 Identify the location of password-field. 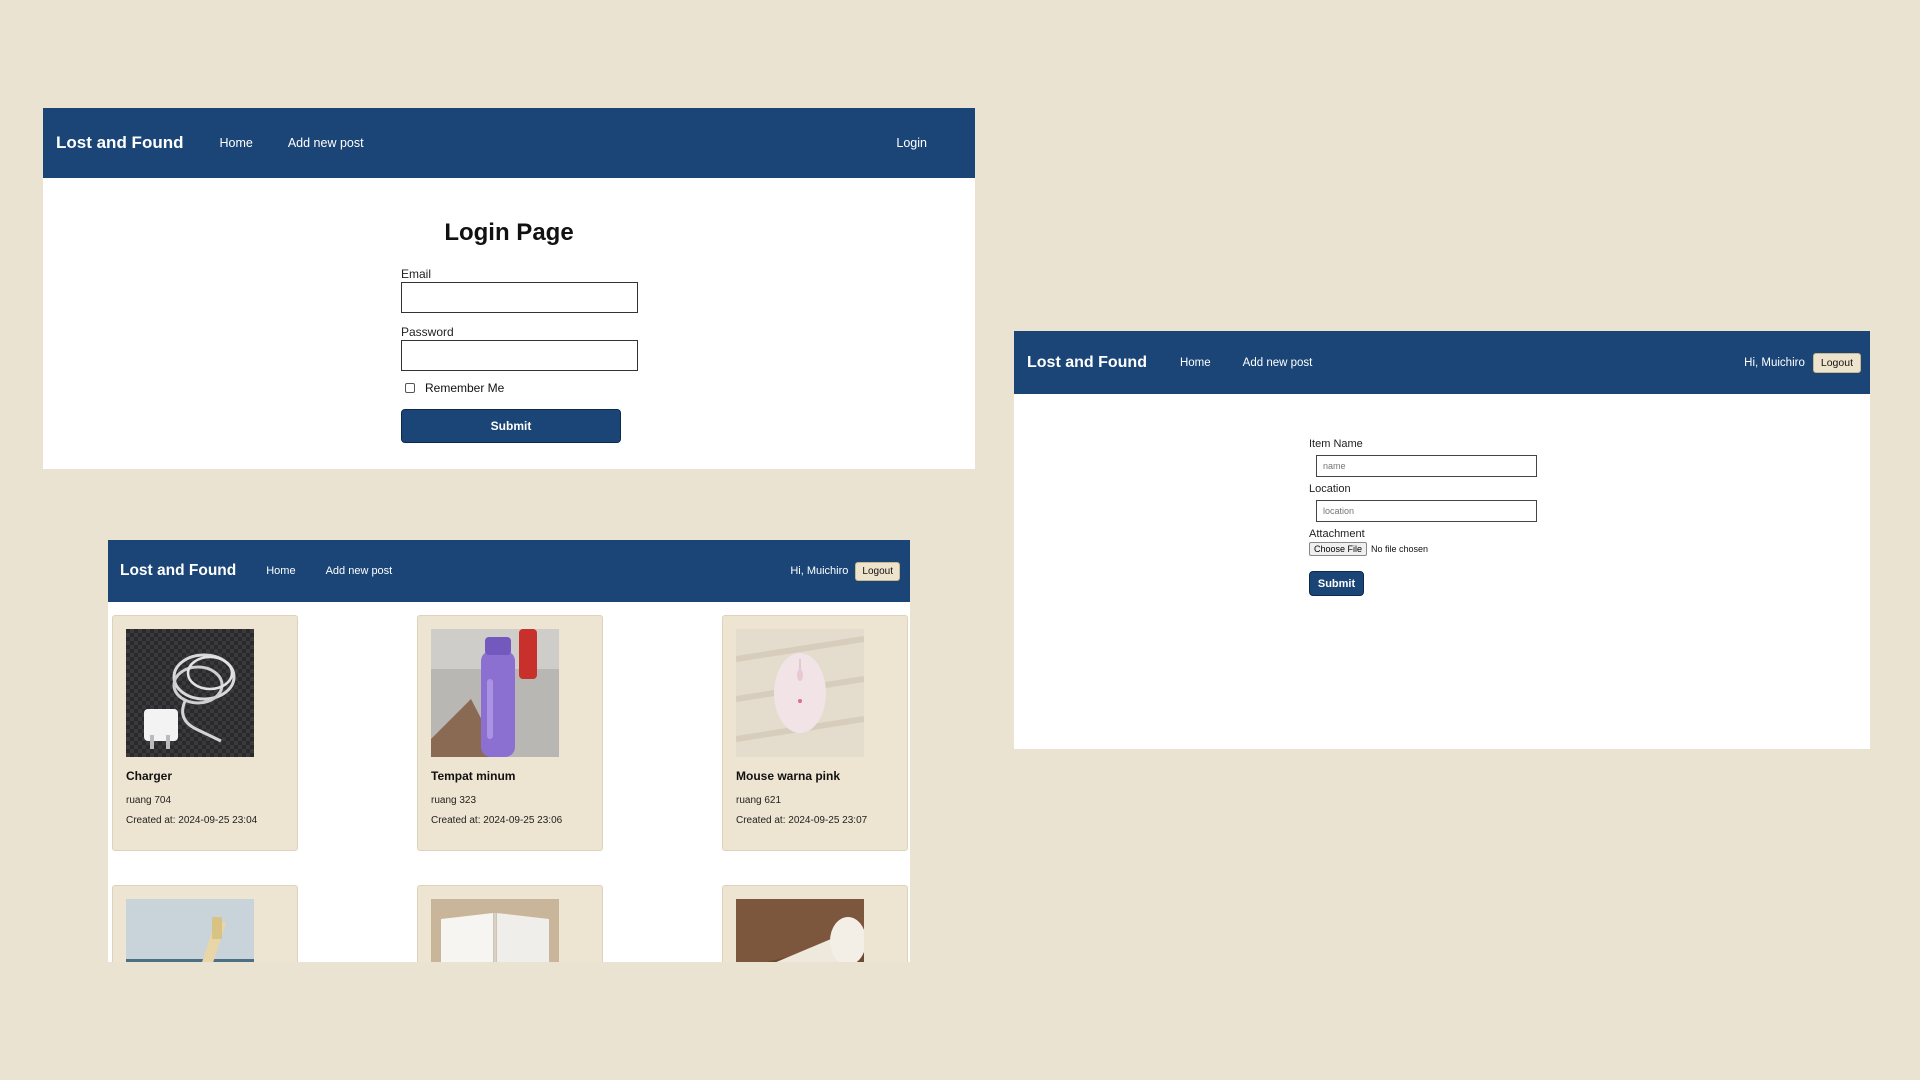
(519, 355).